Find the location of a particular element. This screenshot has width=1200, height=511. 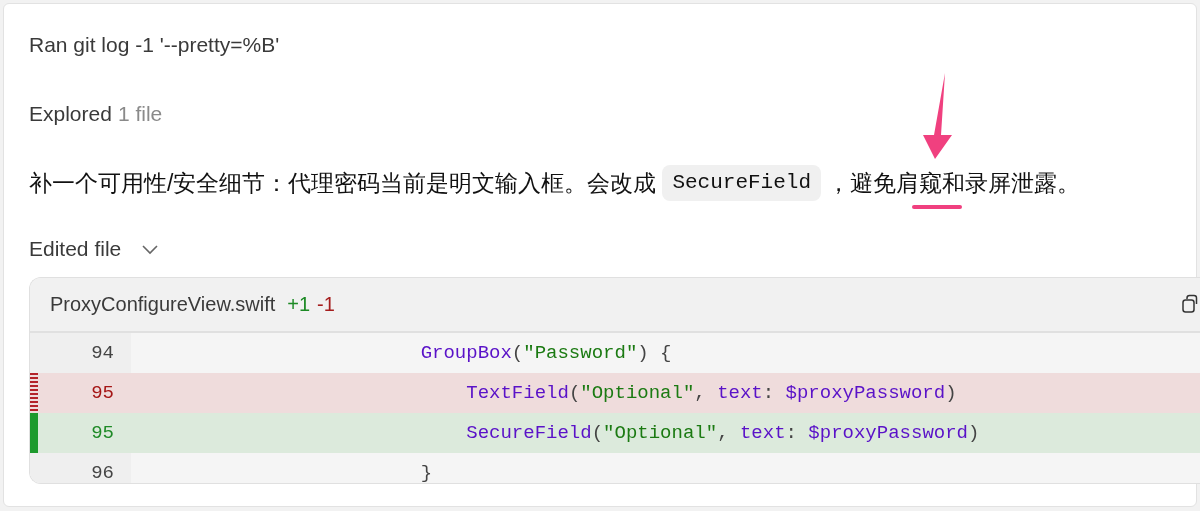

file-name: ProxyConfigureView.swift is located at coordinates (163, 304).